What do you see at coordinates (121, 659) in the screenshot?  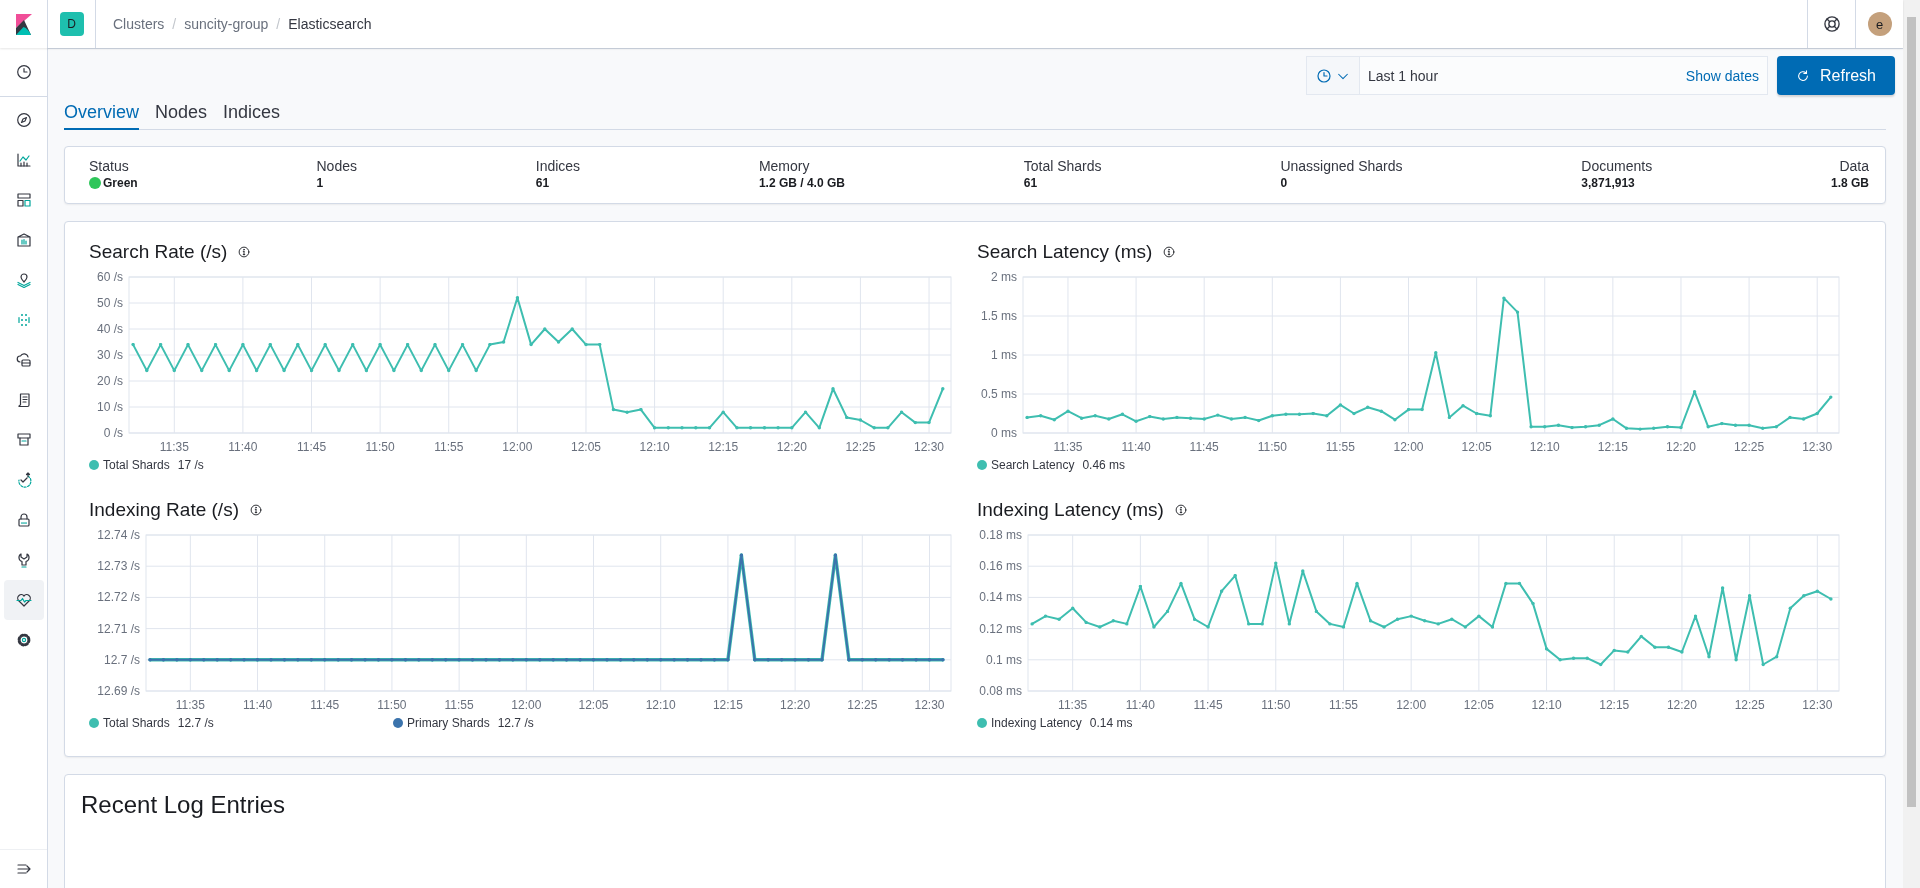 I see `axis-tick-label: 12.7 /s` at bounding box center [121, 659].